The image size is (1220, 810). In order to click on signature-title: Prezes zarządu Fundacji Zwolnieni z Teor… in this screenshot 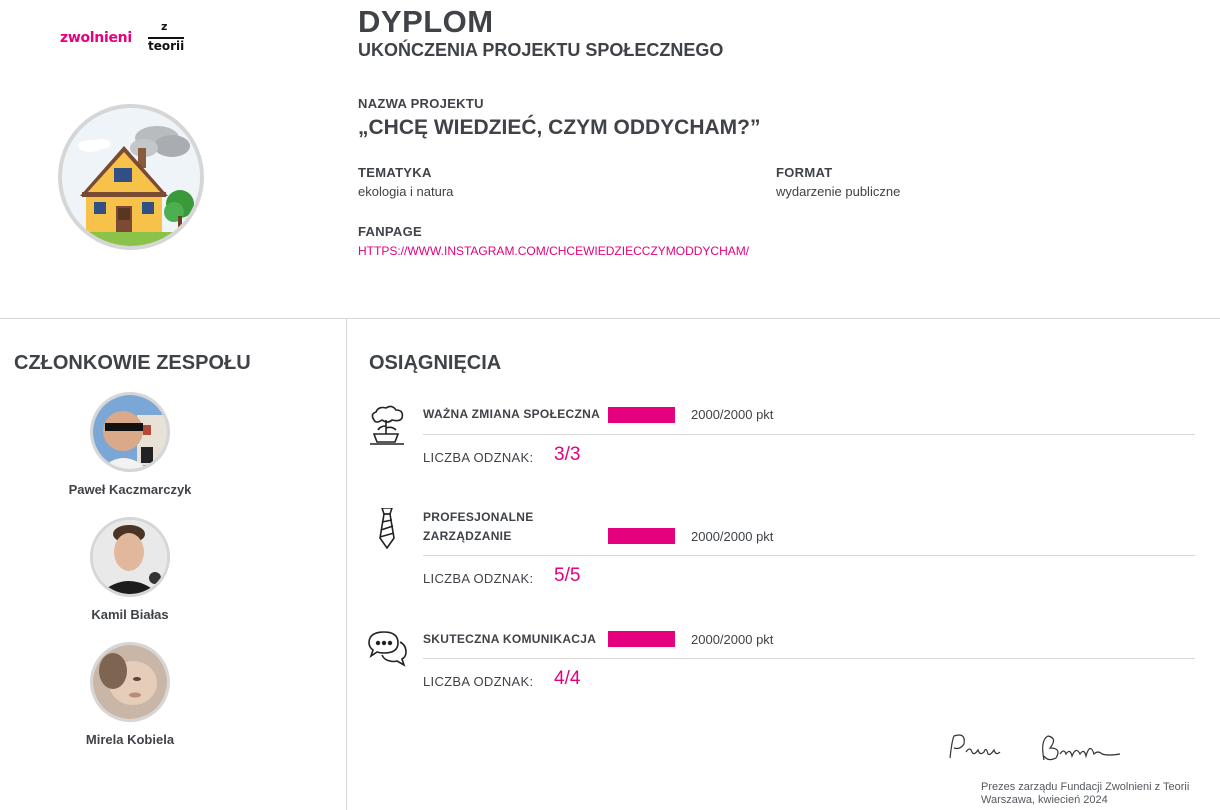, I will do `click(1085, 787)`.